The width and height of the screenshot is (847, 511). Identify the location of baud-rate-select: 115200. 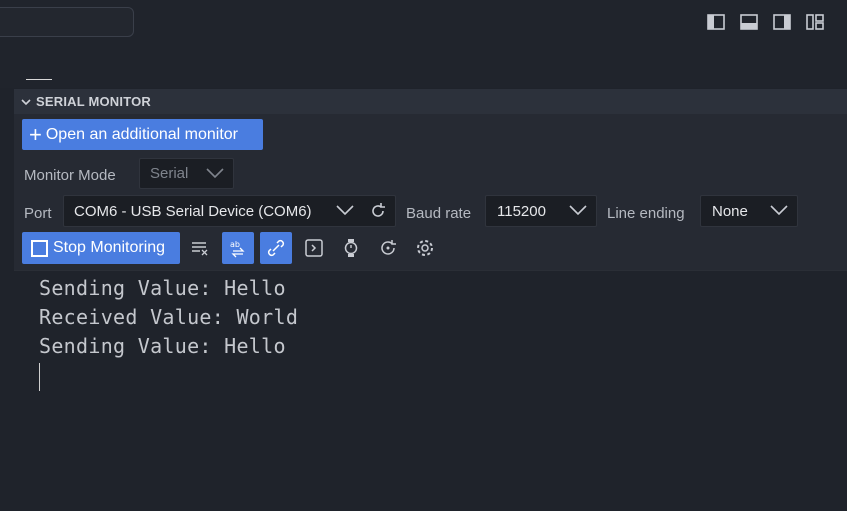
(541, 211).